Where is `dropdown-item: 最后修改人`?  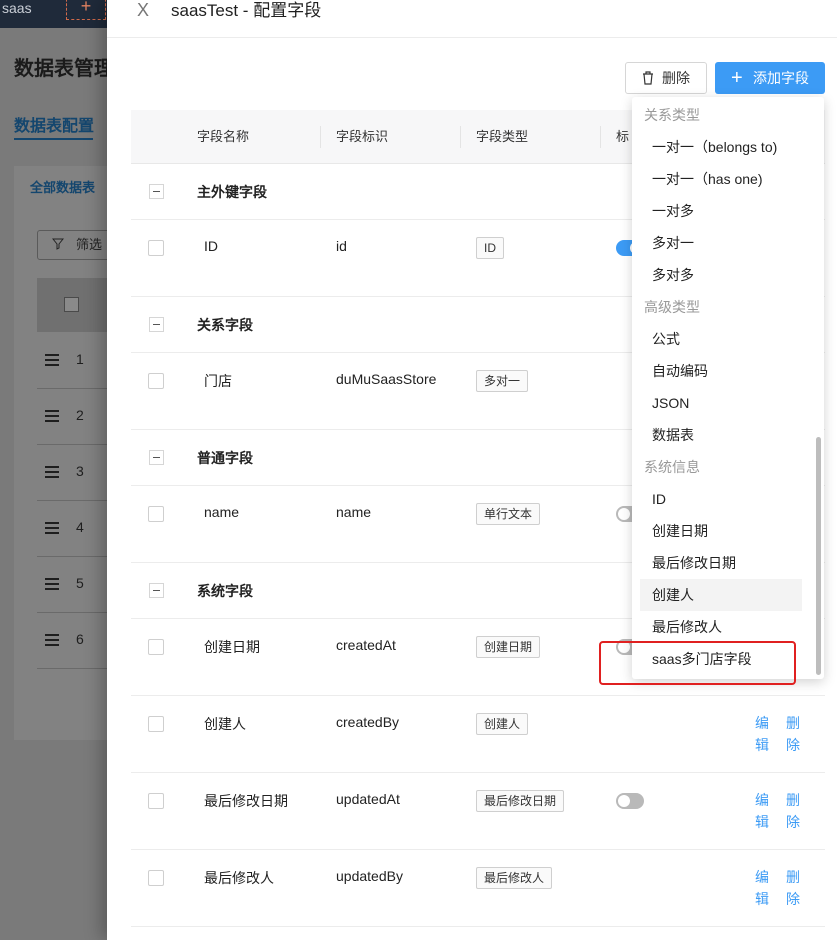
dropdown-item: 最后修改人 is located at coordinates (721, 627).